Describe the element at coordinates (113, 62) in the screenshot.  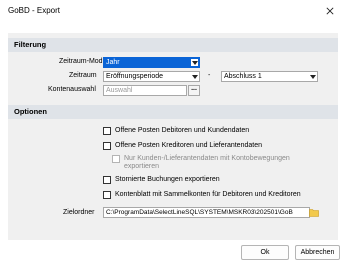
I see `zeitraum-modus-value: Jahr` at that location.